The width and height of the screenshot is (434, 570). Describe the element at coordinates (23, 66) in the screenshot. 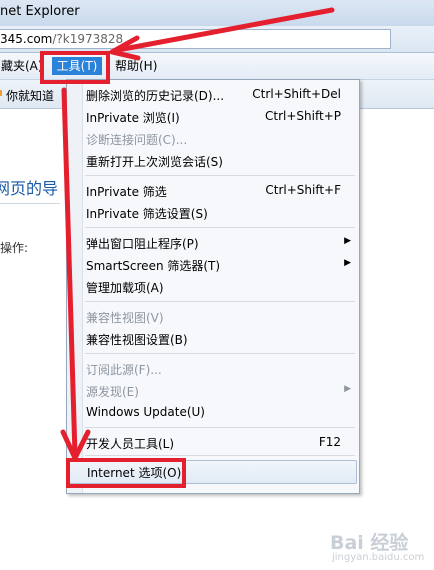

I see `menu-favorites: 藏夹(A)` at that location.